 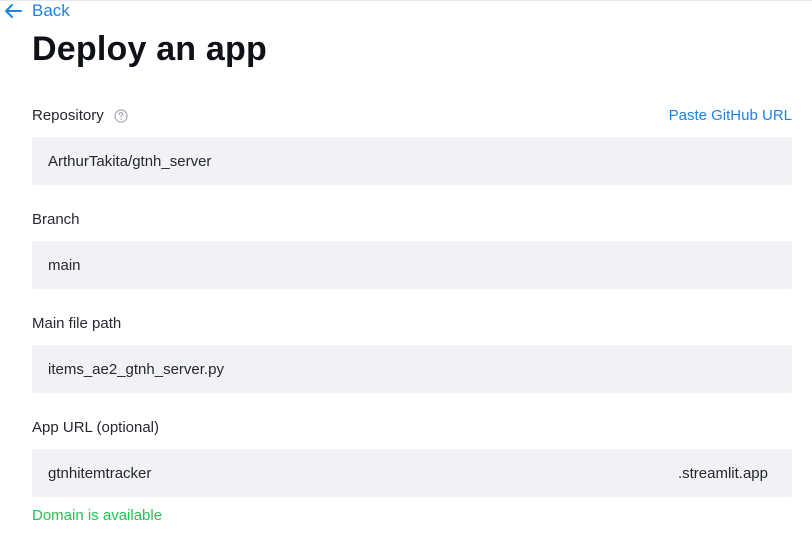 What do you see at coordinates (412, 161) in the screenshot?
I see `repository-input: ArthurTakita/gtnh_server` at bounding box center [412, 161].